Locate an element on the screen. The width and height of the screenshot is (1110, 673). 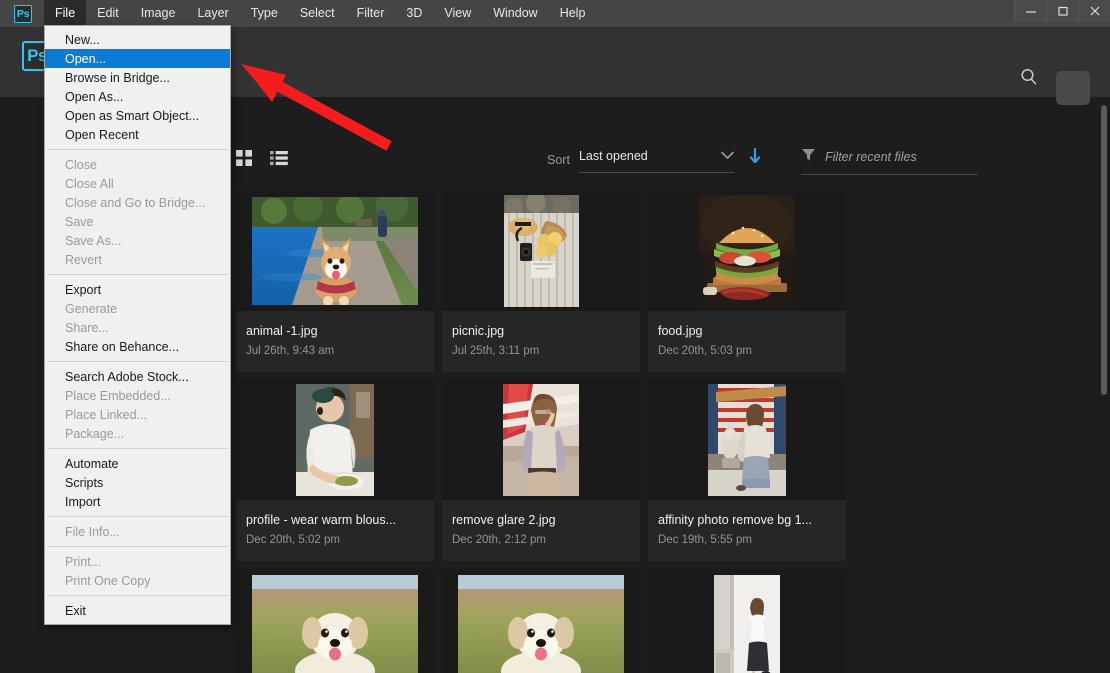
woman-at-table-photo is located at coordinates (335, 440).